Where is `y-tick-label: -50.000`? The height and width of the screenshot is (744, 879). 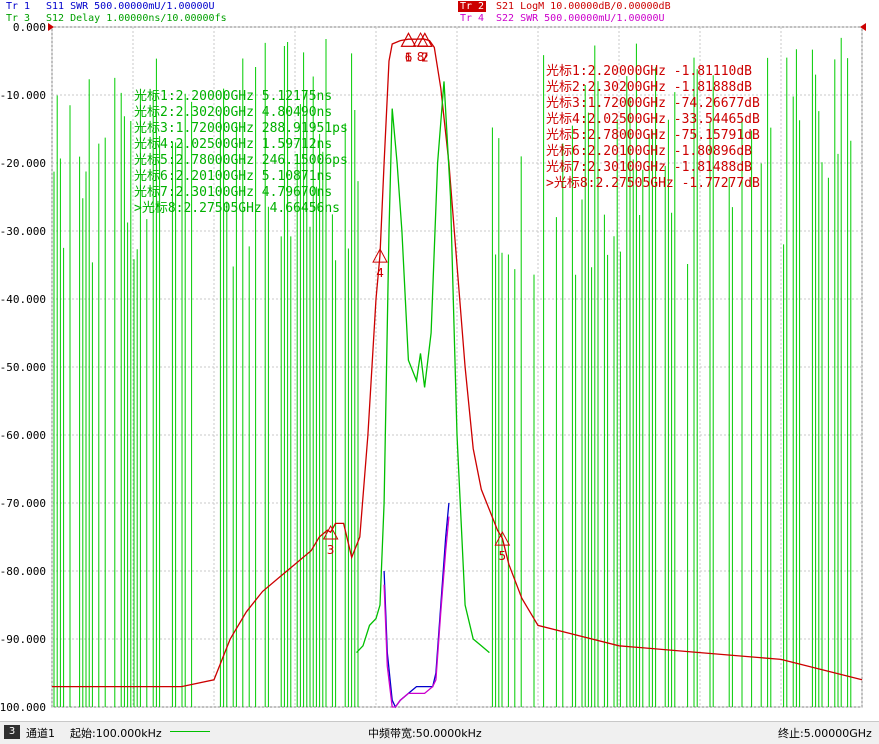 y-tick-label: -50.000 is located at coordinates (23, 367).